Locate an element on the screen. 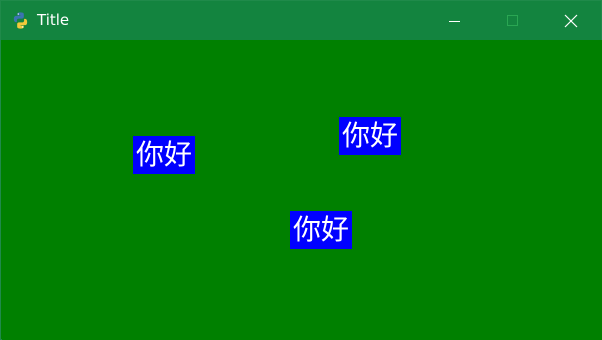 The image size is (602, 340). close-button is located at coordinates (571, 20).